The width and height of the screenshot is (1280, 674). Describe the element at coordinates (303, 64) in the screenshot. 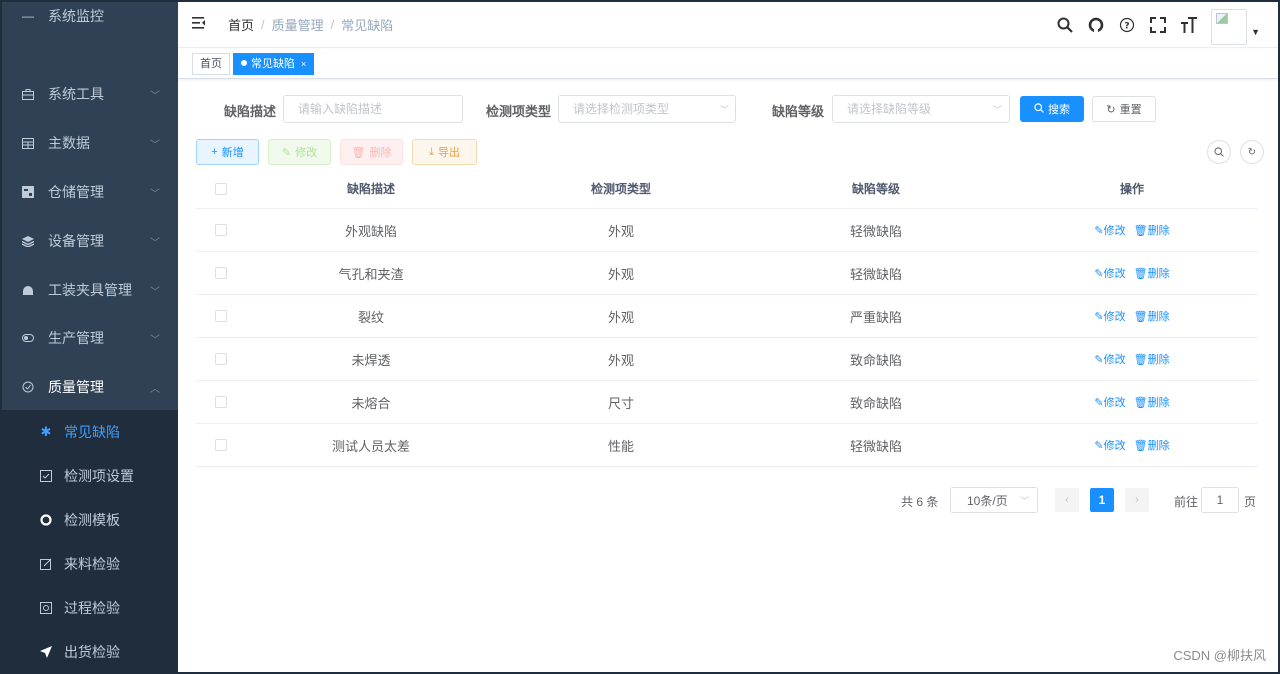

I see `close-icon: ×` at that location.